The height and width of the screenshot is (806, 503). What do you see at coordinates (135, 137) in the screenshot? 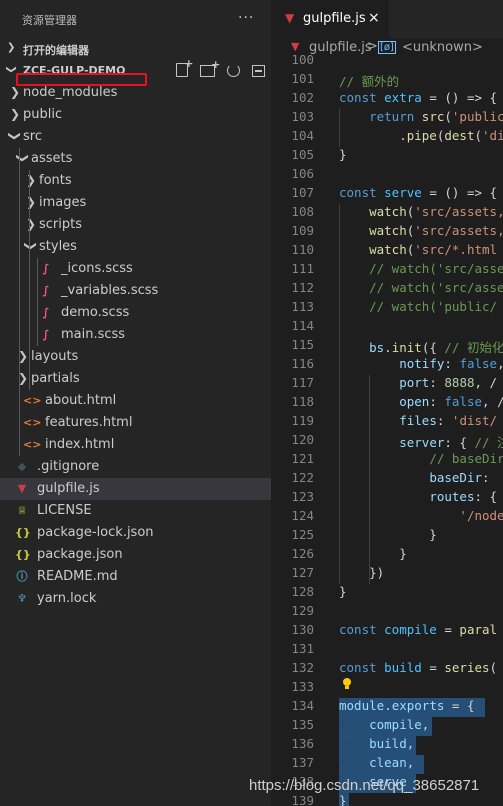
I see `tree-folder: ❯ src` at bounding box center [135, 137].